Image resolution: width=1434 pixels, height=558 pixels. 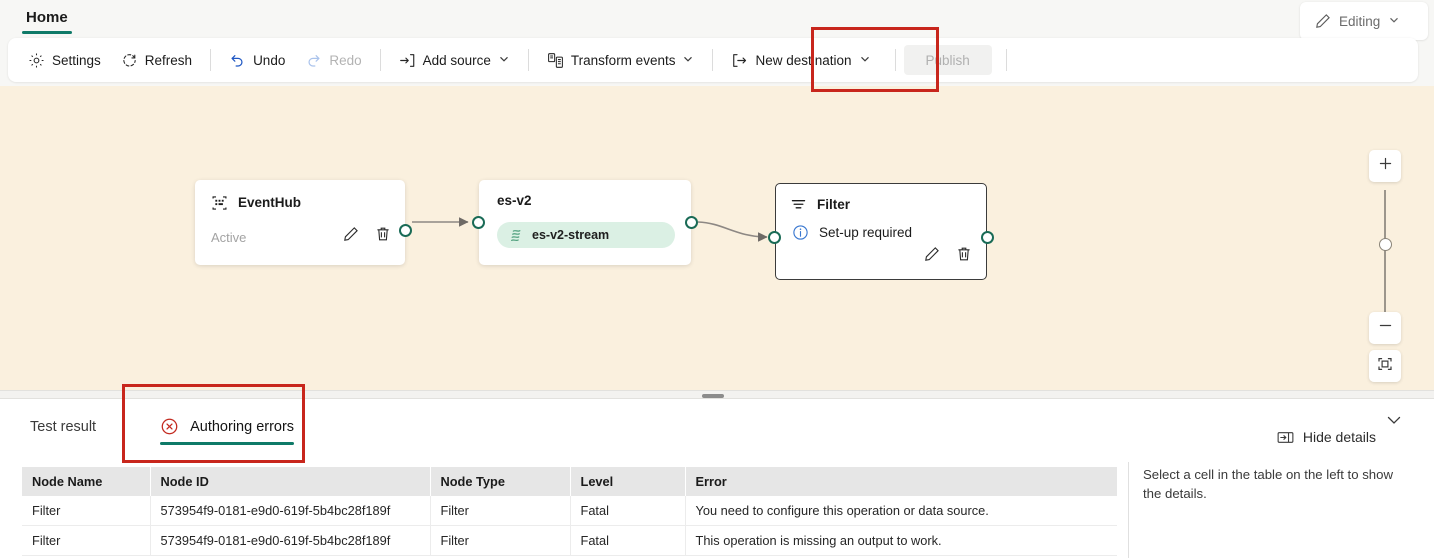 I want to click on minus-icon, so click(x=1385, y=328).